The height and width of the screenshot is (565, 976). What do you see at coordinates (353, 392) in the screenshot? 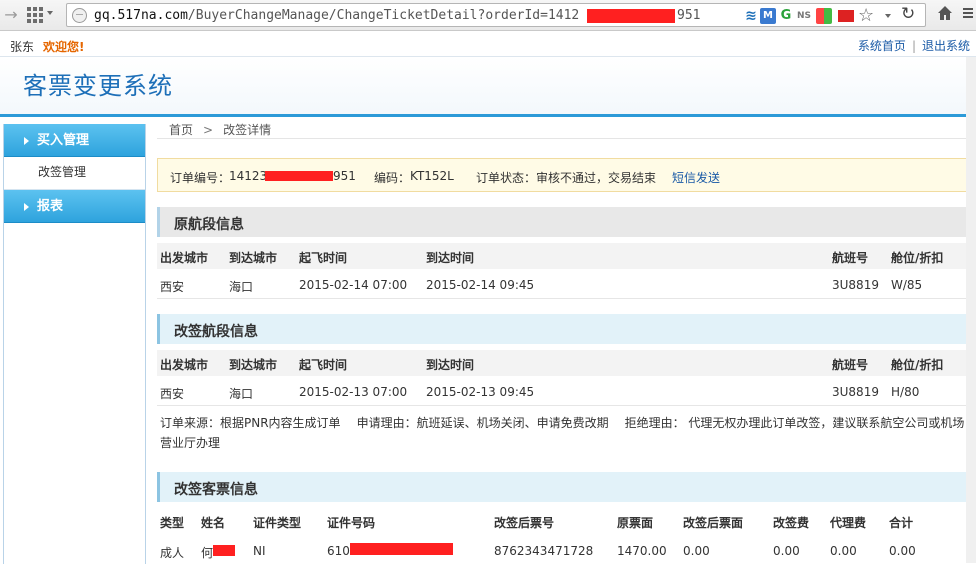
I see `cell-takeoff-time: 2015-02-13 07:00` at bounding box center [353, 392].